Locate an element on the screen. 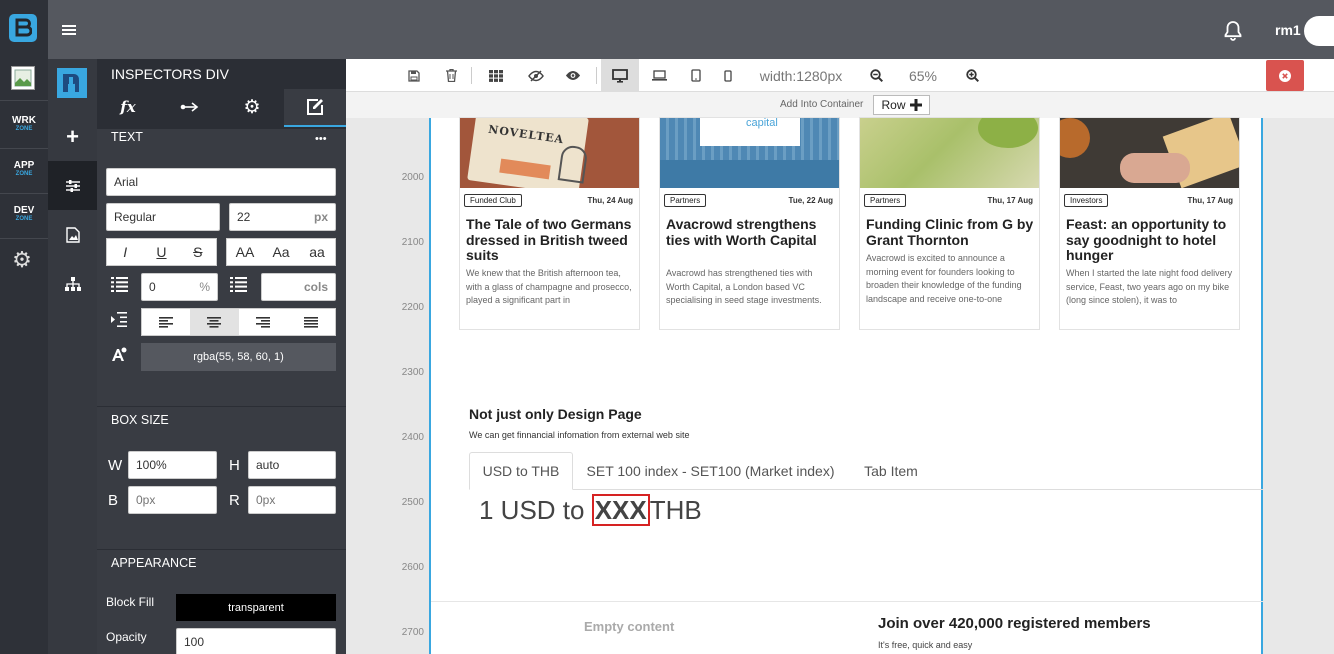 This screenshot has height=654, width=1334. gear-icon: ⚙ is located at coordinates (22, 259).